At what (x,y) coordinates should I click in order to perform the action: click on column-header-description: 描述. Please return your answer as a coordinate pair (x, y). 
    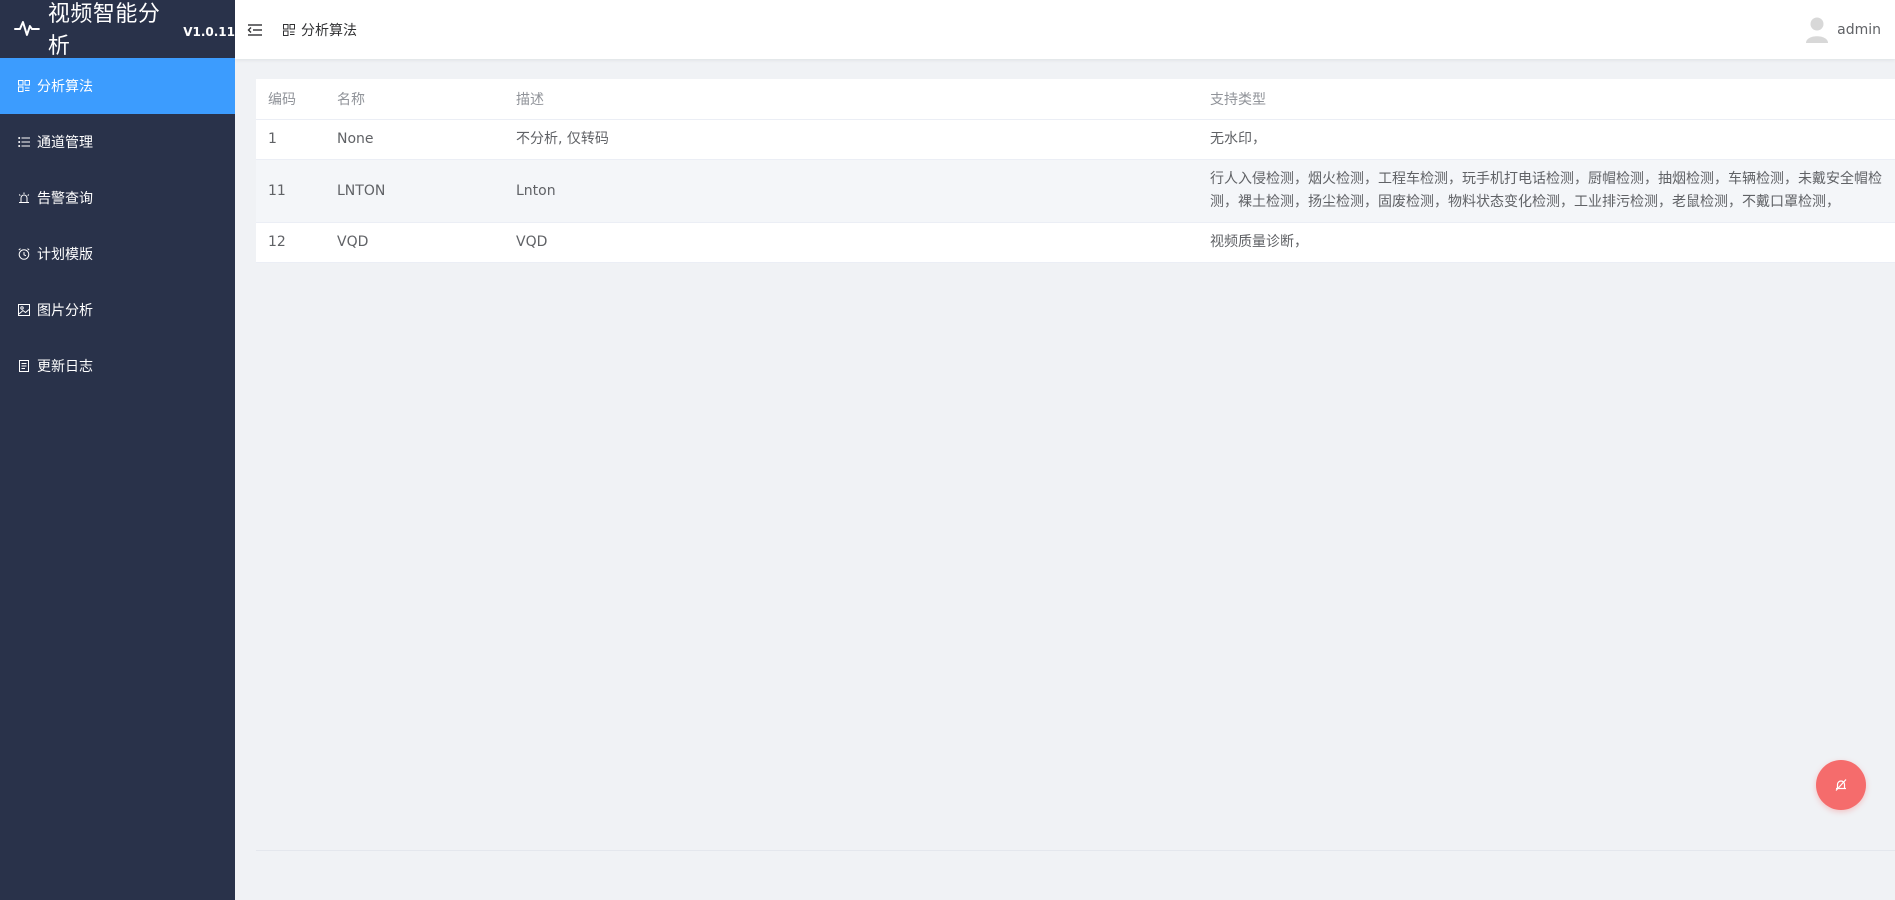
    Looking at the image, I should click on (851, 99).